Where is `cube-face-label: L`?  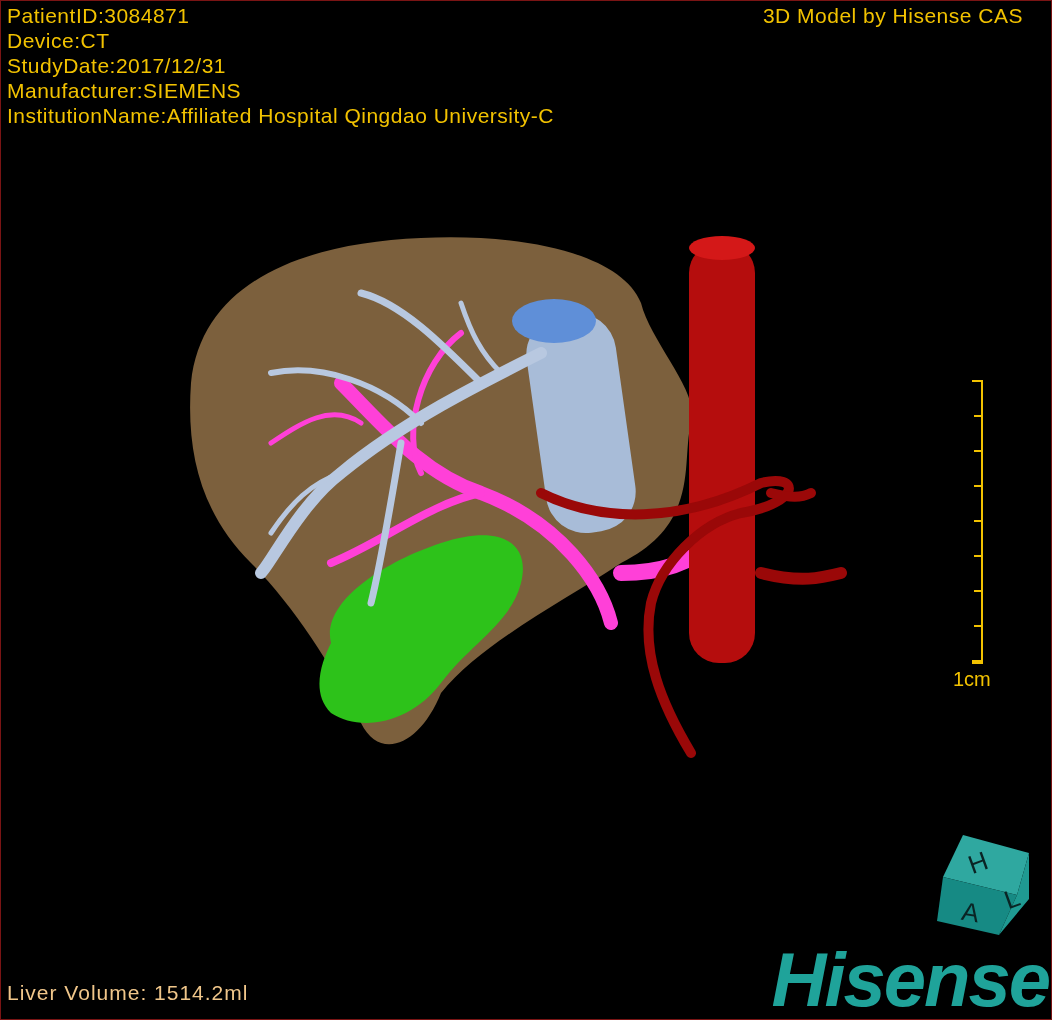 cube-face-label: L is located at coordinates (1012, 898).